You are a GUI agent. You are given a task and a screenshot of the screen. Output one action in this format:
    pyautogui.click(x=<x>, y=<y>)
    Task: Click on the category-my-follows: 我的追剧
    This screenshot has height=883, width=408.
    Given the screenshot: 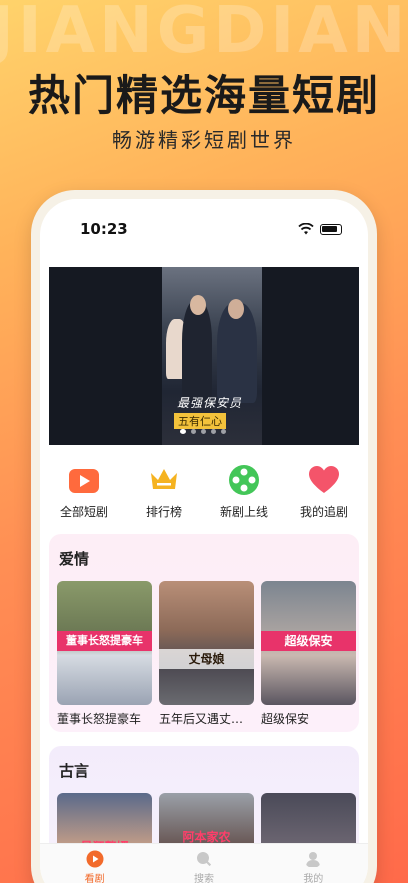 What is the action you would take?
    pyautogui.click(x=324, y=491)
    